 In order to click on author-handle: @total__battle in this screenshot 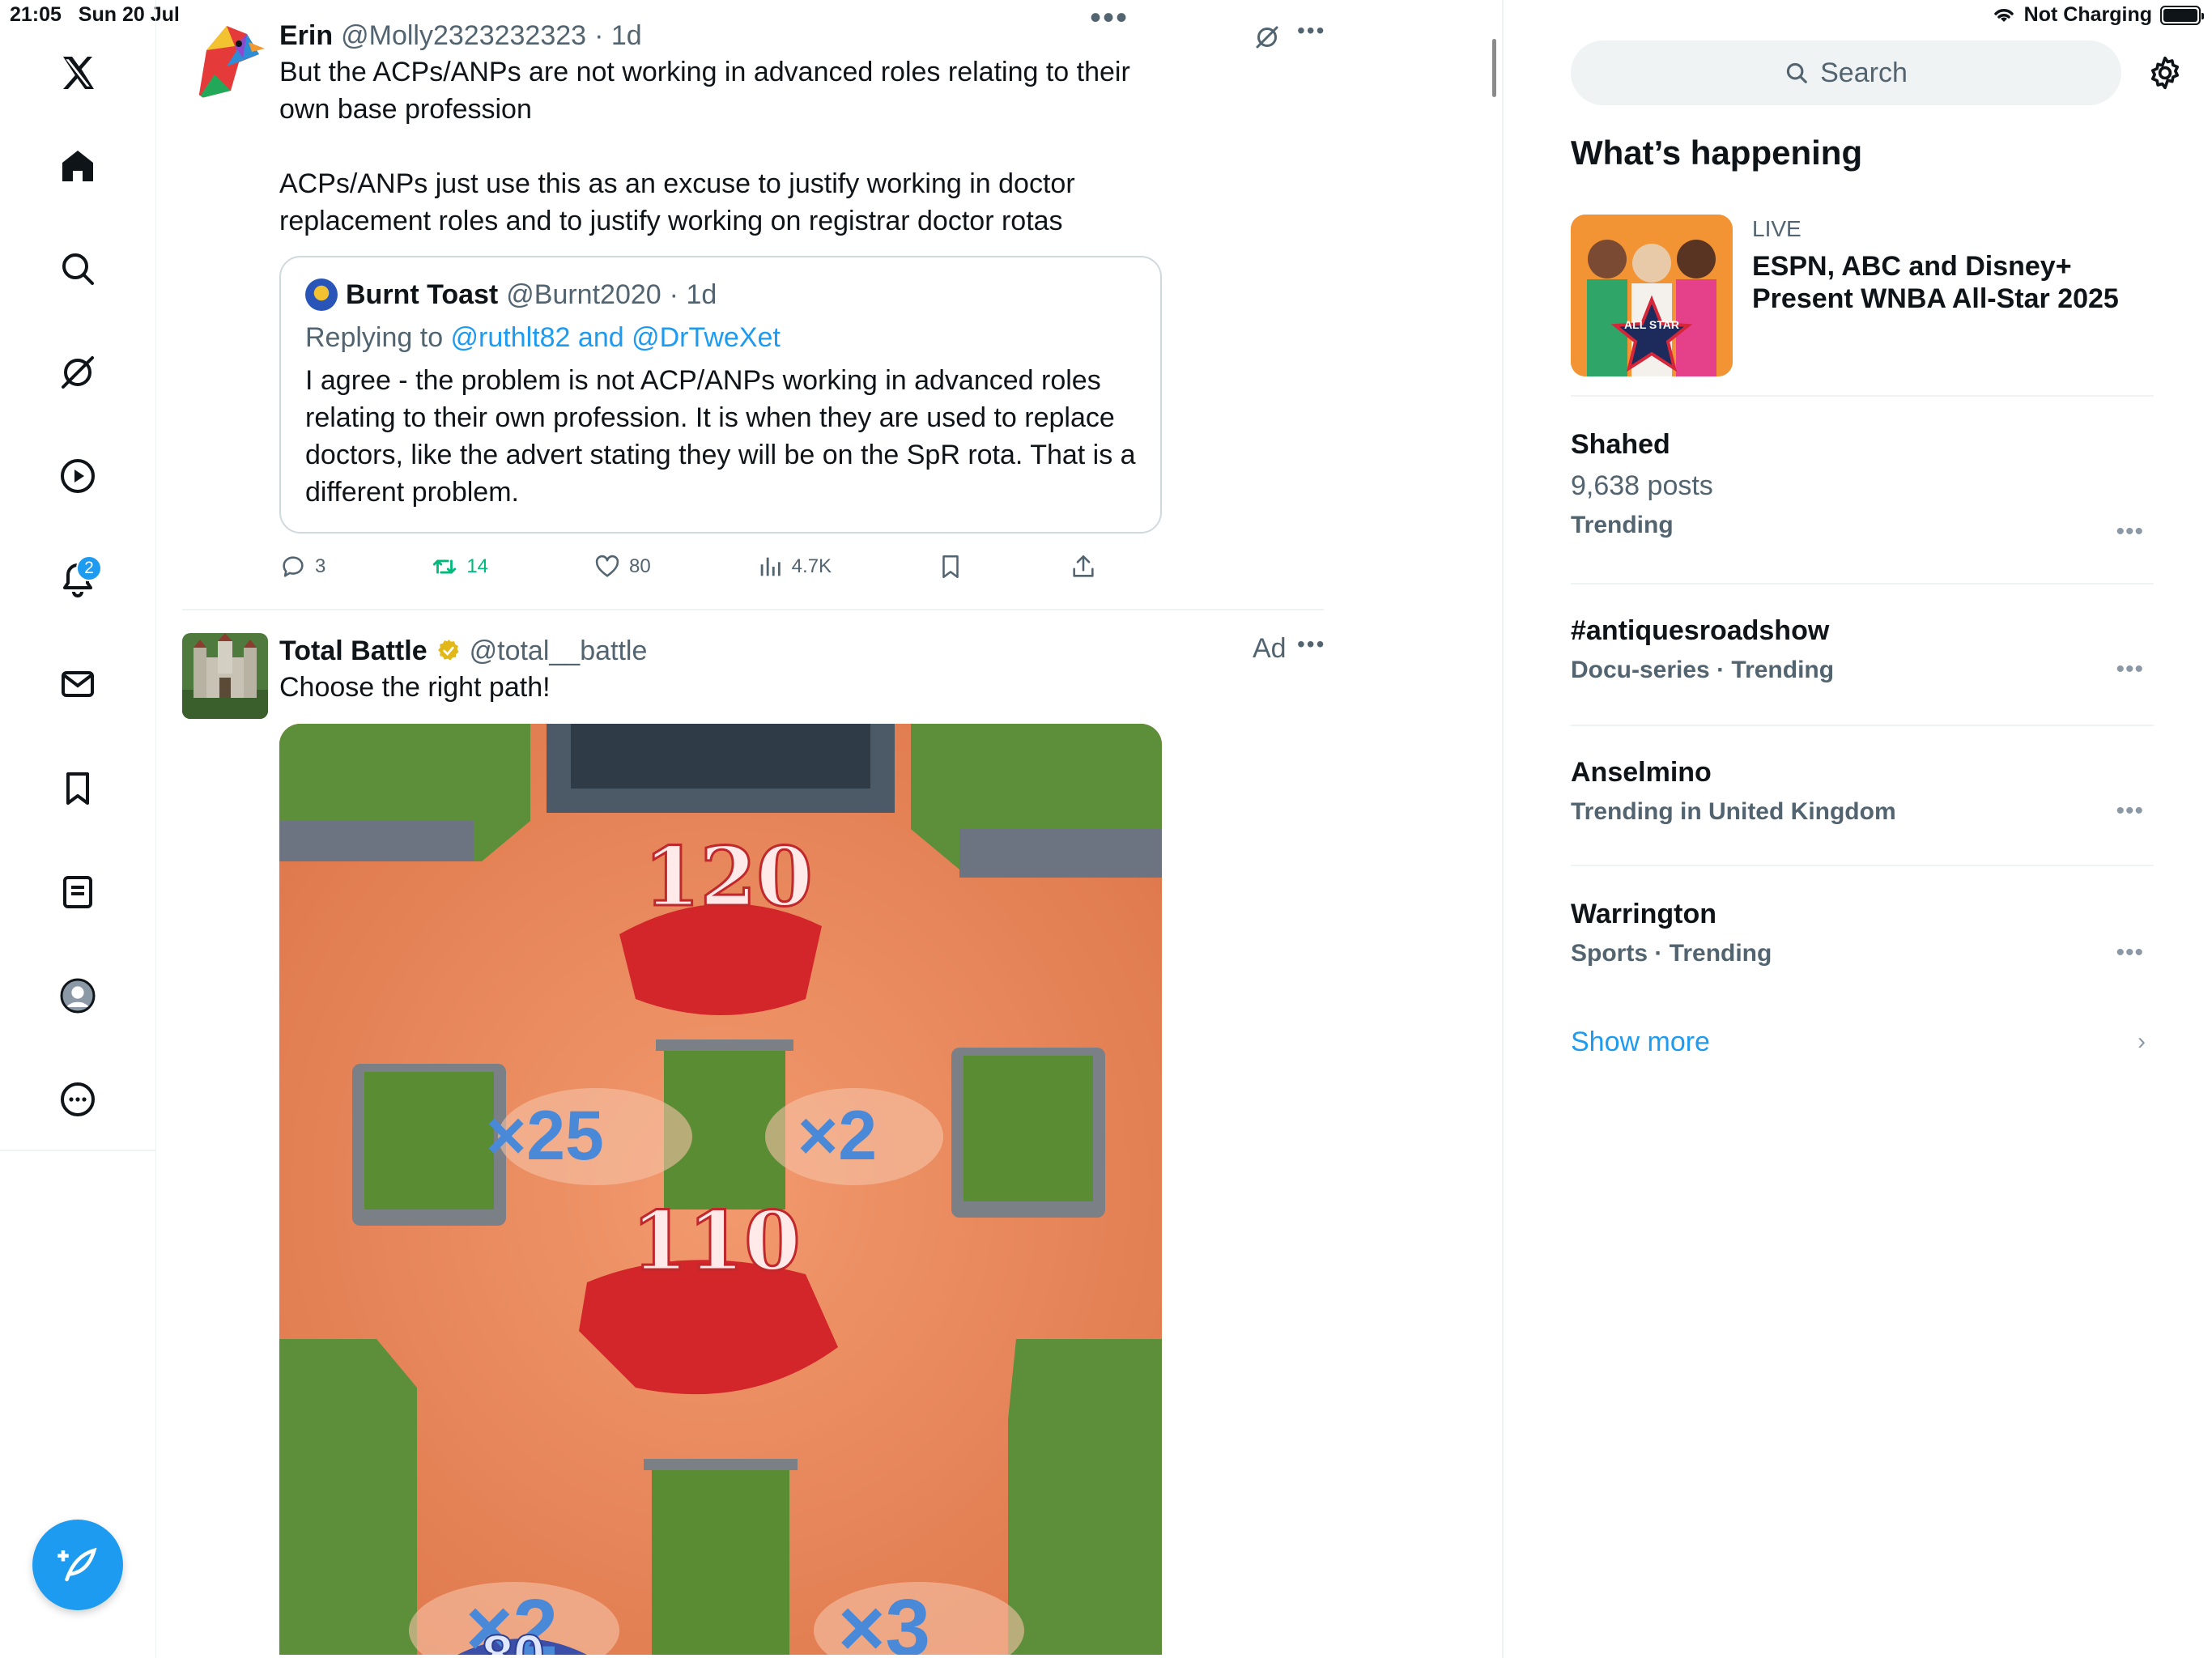, I will do `click(559, 651)`.